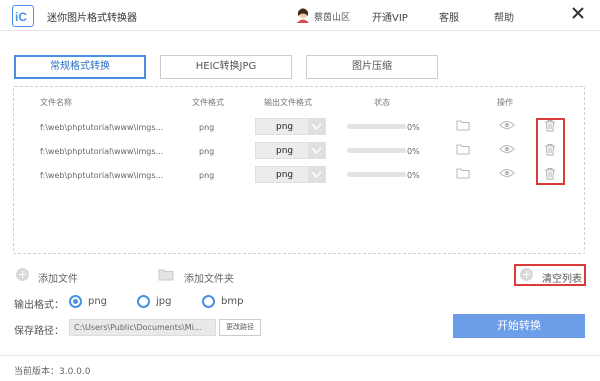 The height and width of the screenshot is (381, 600). I want to click on help-link: 帮助, so click(504, 16).